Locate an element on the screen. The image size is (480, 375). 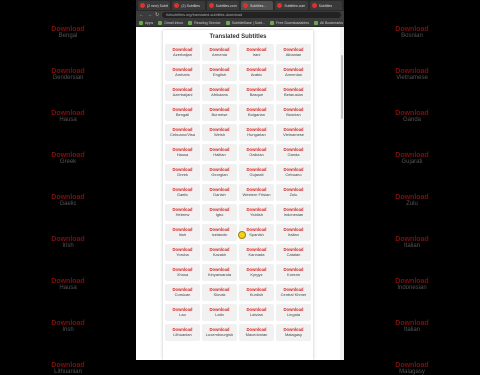
language-label: Yoruba is located at coordinates (182, 254).